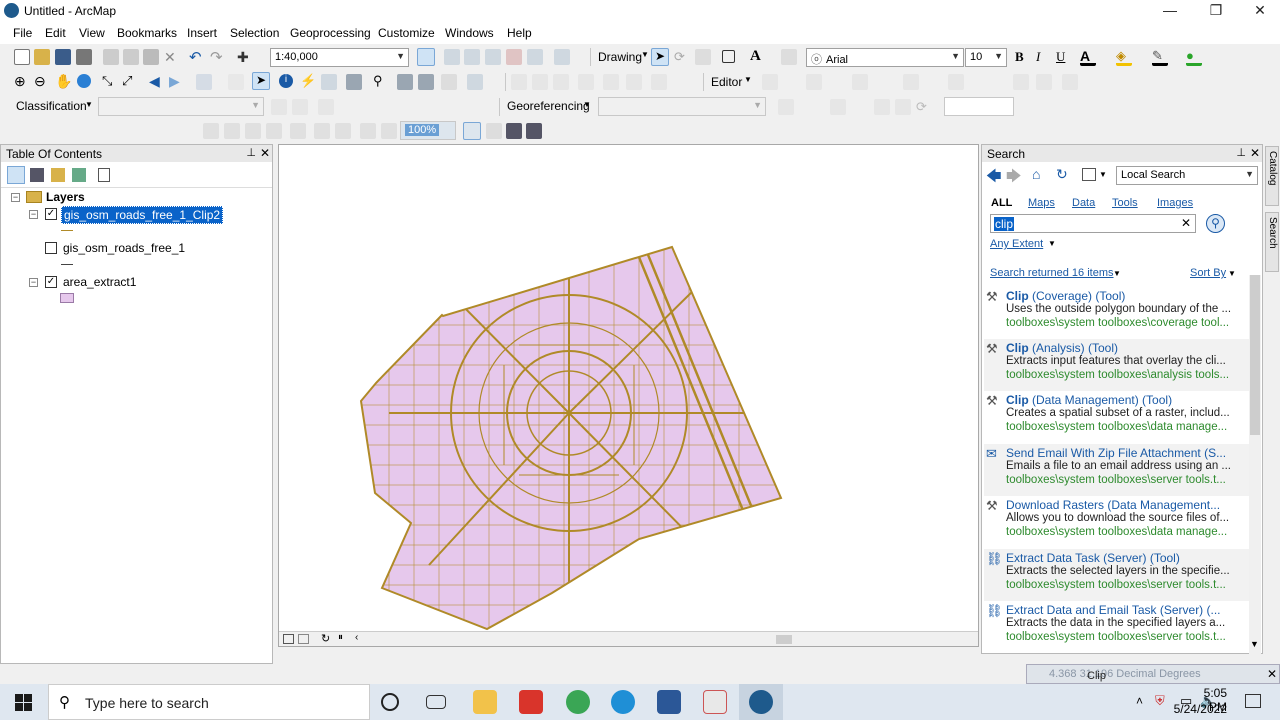 Image resolution: width=1280 pixels, height=720 pixels. Describe the element at coordinates (1254, 644) in the screenshot. I see `scroll-down-icon: ▼` at that location.